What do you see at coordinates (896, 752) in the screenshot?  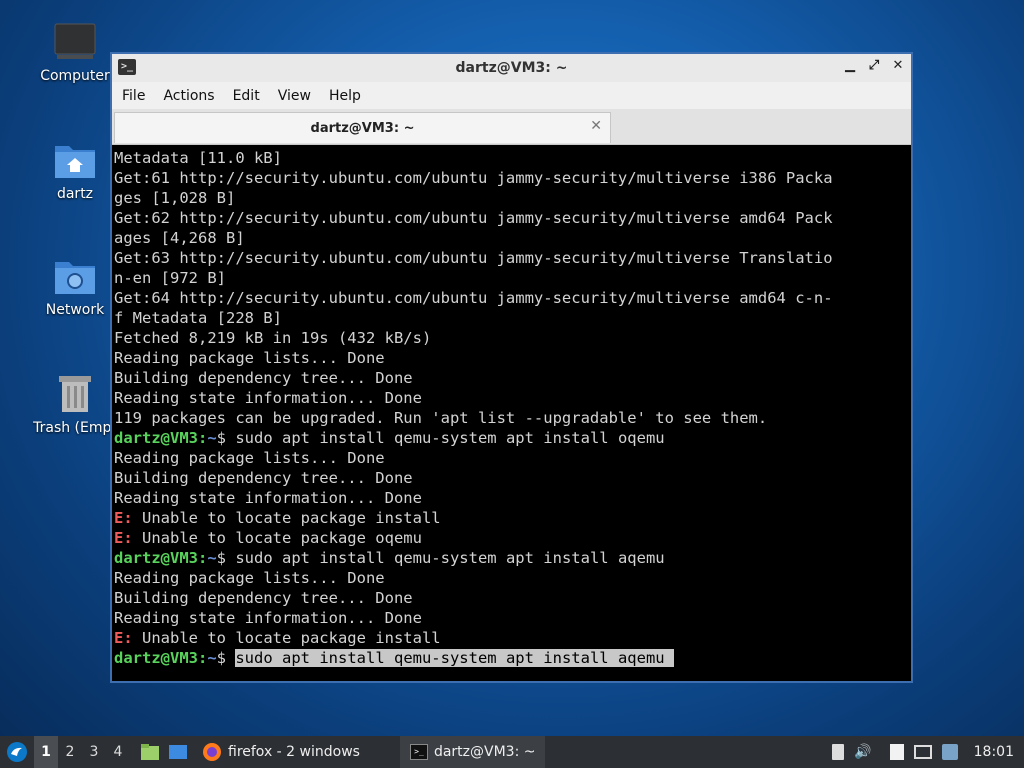 I see `notes-icon` at bounding box center [896, 752].